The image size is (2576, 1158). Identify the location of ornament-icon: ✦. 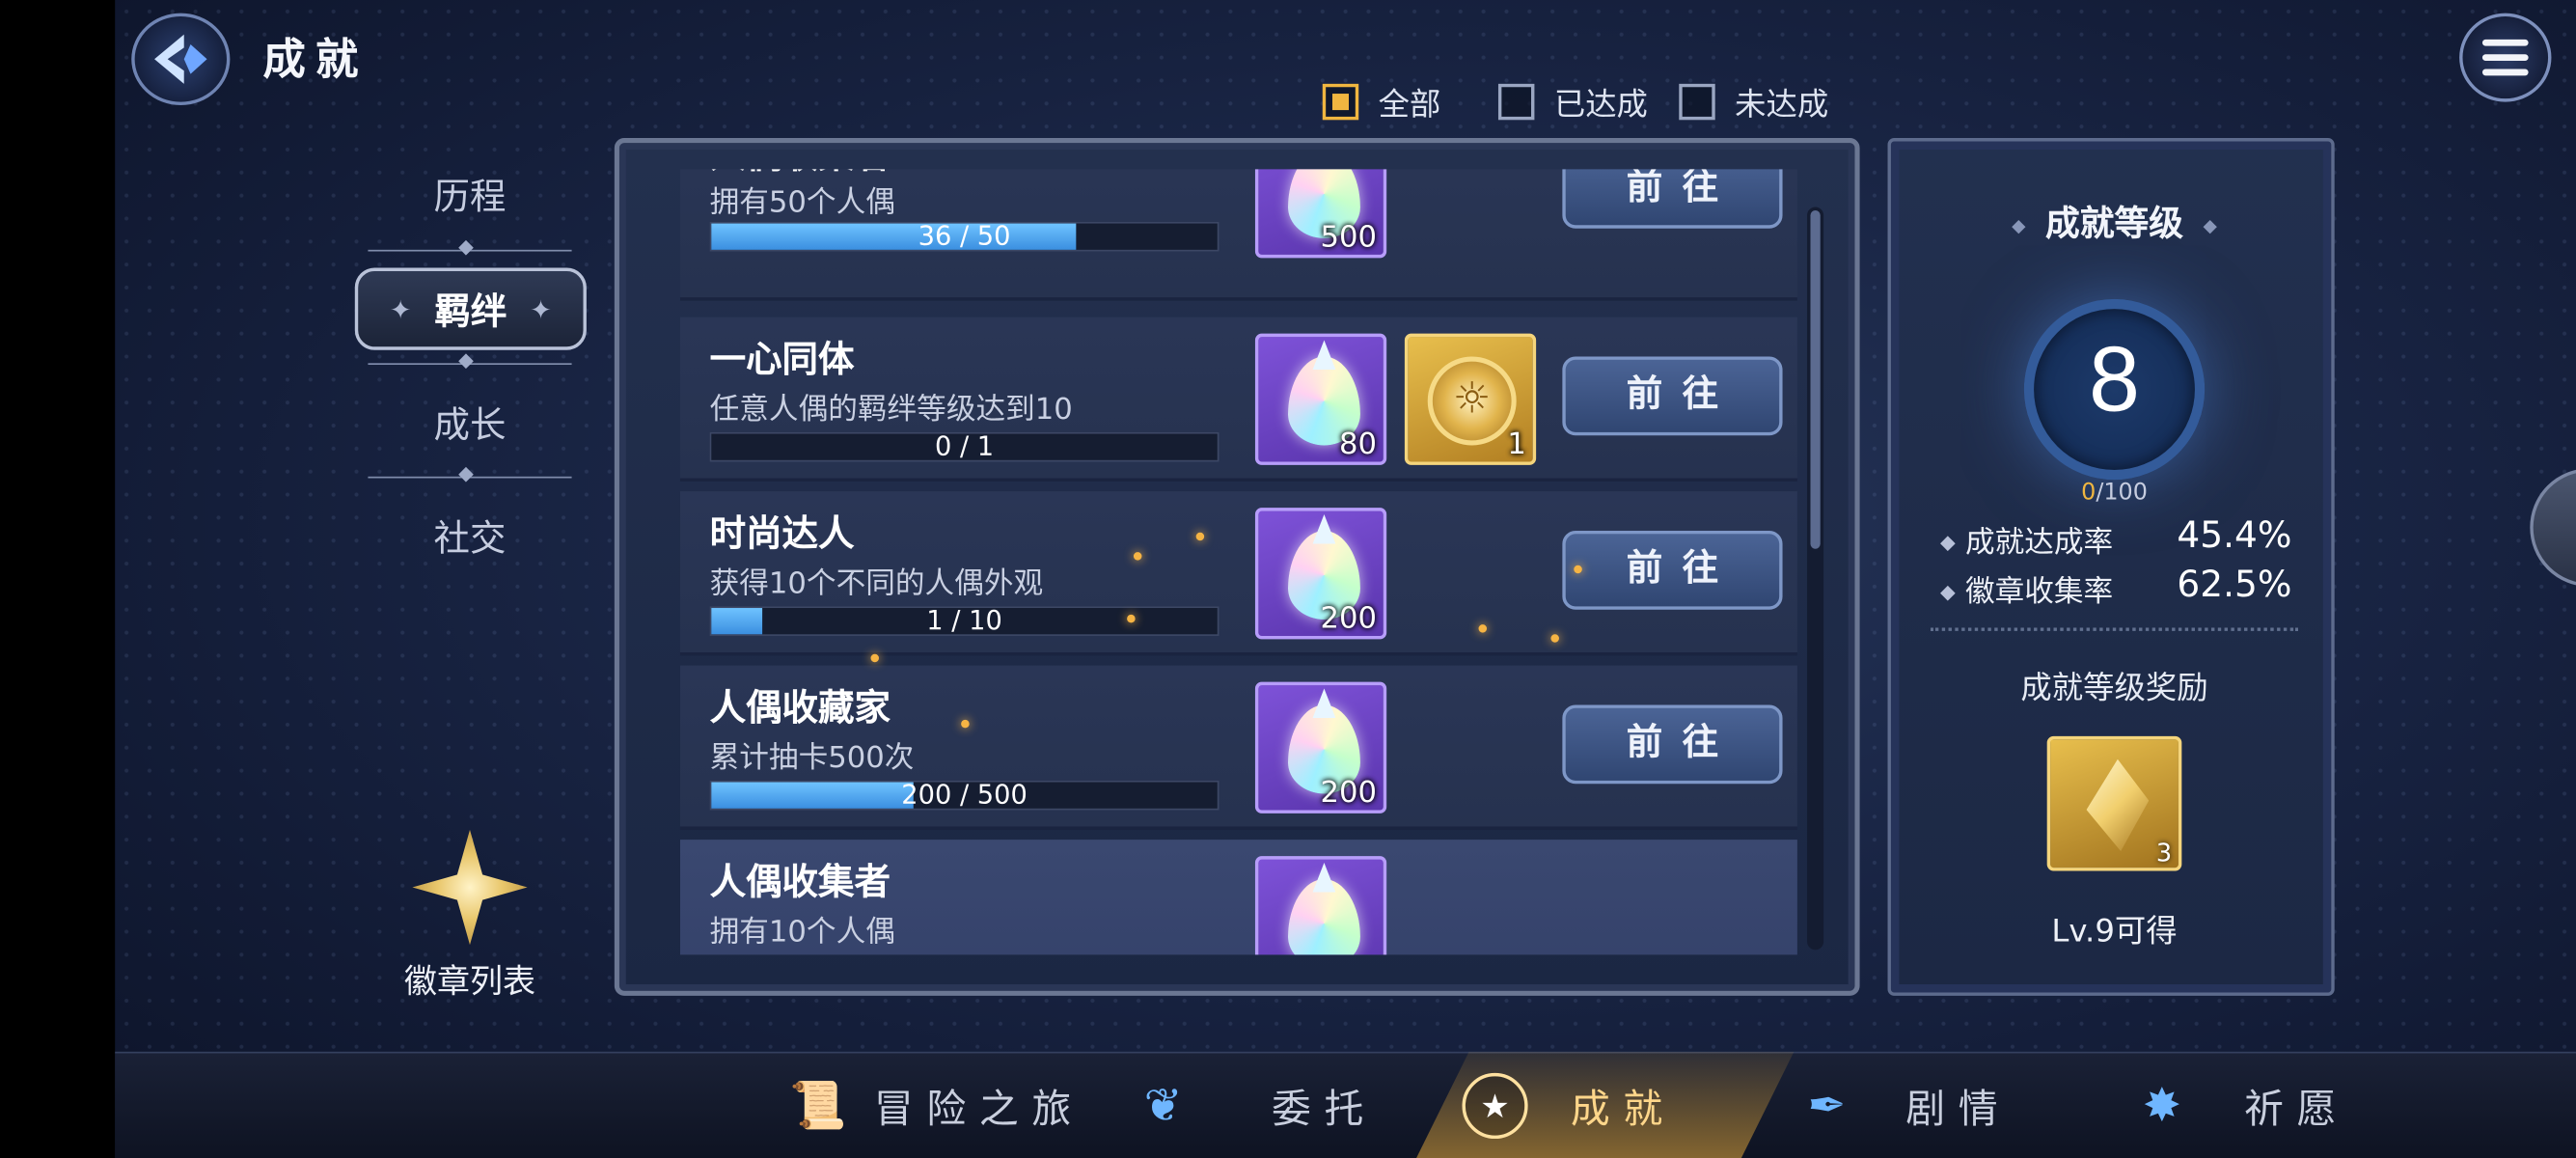
(541, 308).